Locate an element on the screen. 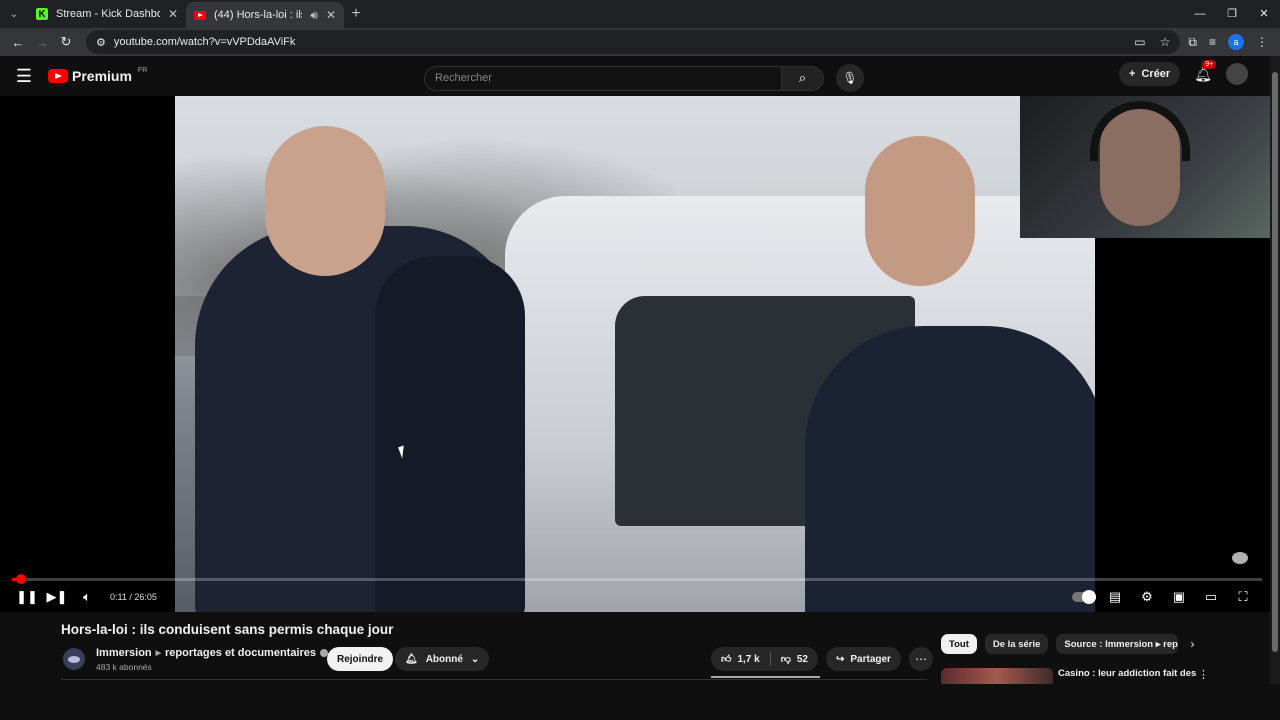  notification-badge: 9+ is located at coordinates (1209, 64).